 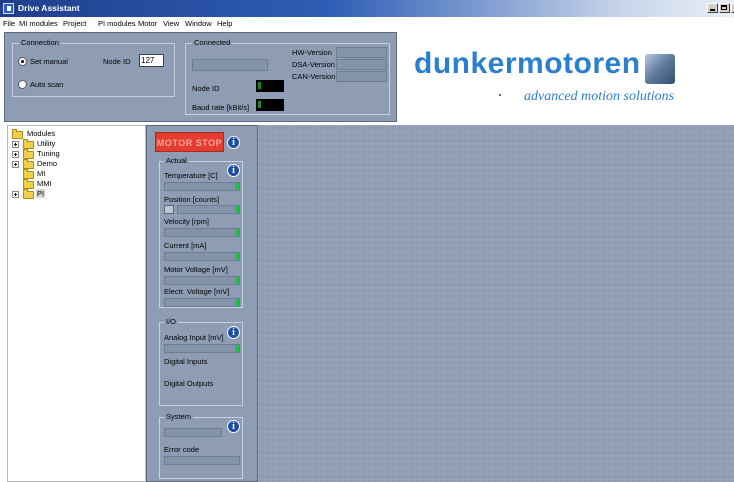 What do you see at coordinates (185, 245) in the screenshot?
I see `current-label: Current [mA]` at bounding box center [185, 245].